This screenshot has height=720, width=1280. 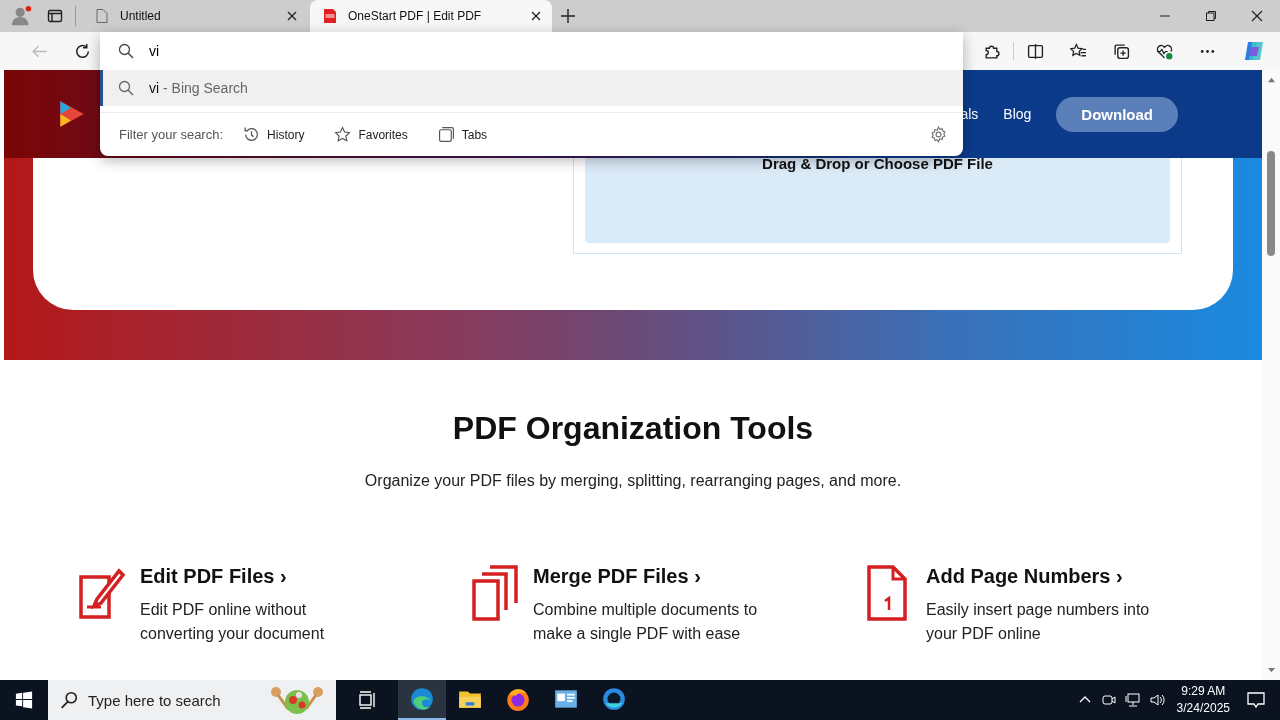 I want to click on network-icon, so click(x=1132, y=700).